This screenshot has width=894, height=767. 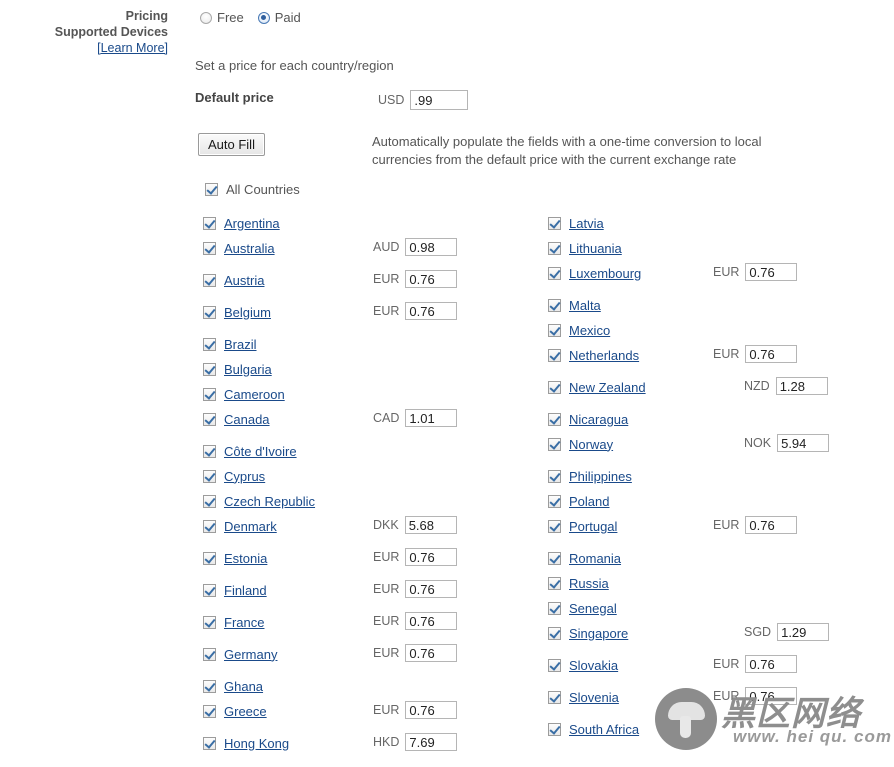 I want to click on country-price-cell: NZD, so click(x=786, y=386).